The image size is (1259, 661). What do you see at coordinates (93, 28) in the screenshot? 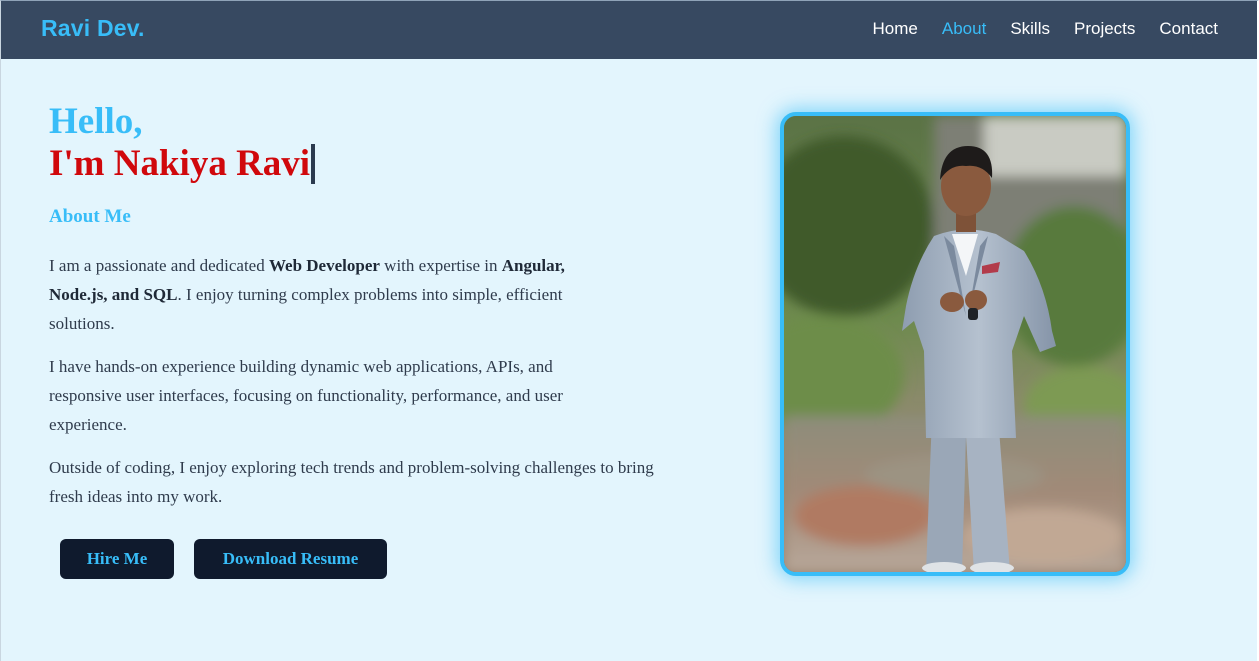
I see `brand-logo: Ravi Dev.` at bounding box center [93, 28].